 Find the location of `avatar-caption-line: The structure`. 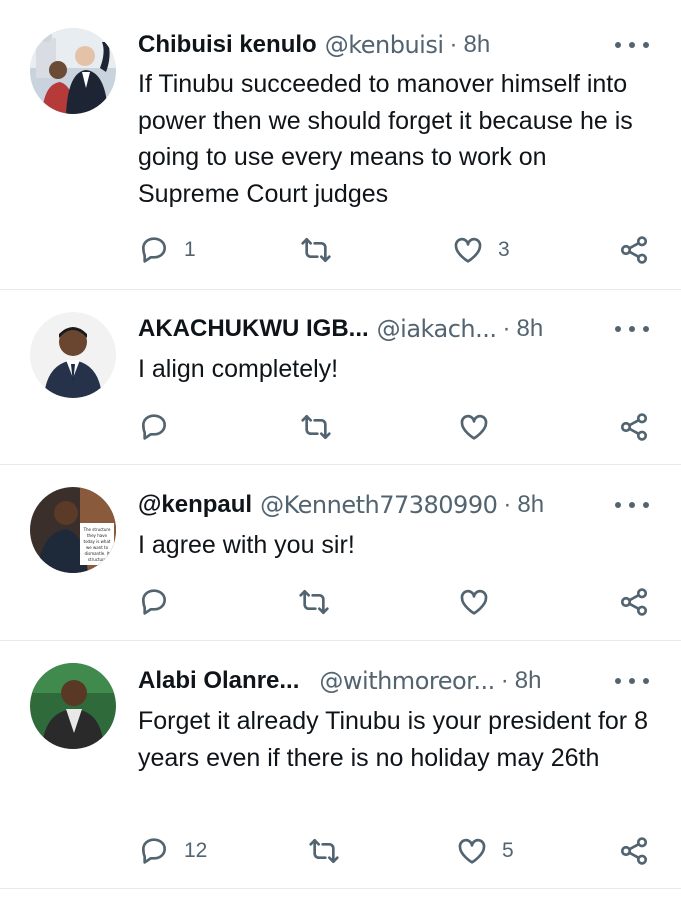

avatar-caption-line: The structure is located at coordinates (97, 529).